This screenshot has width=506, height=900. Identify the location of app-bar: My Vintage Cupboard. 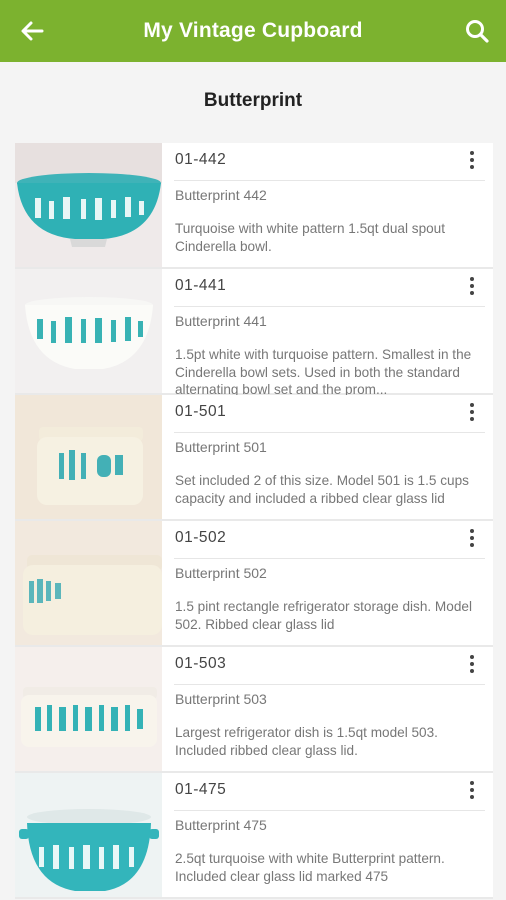
(253, 31).